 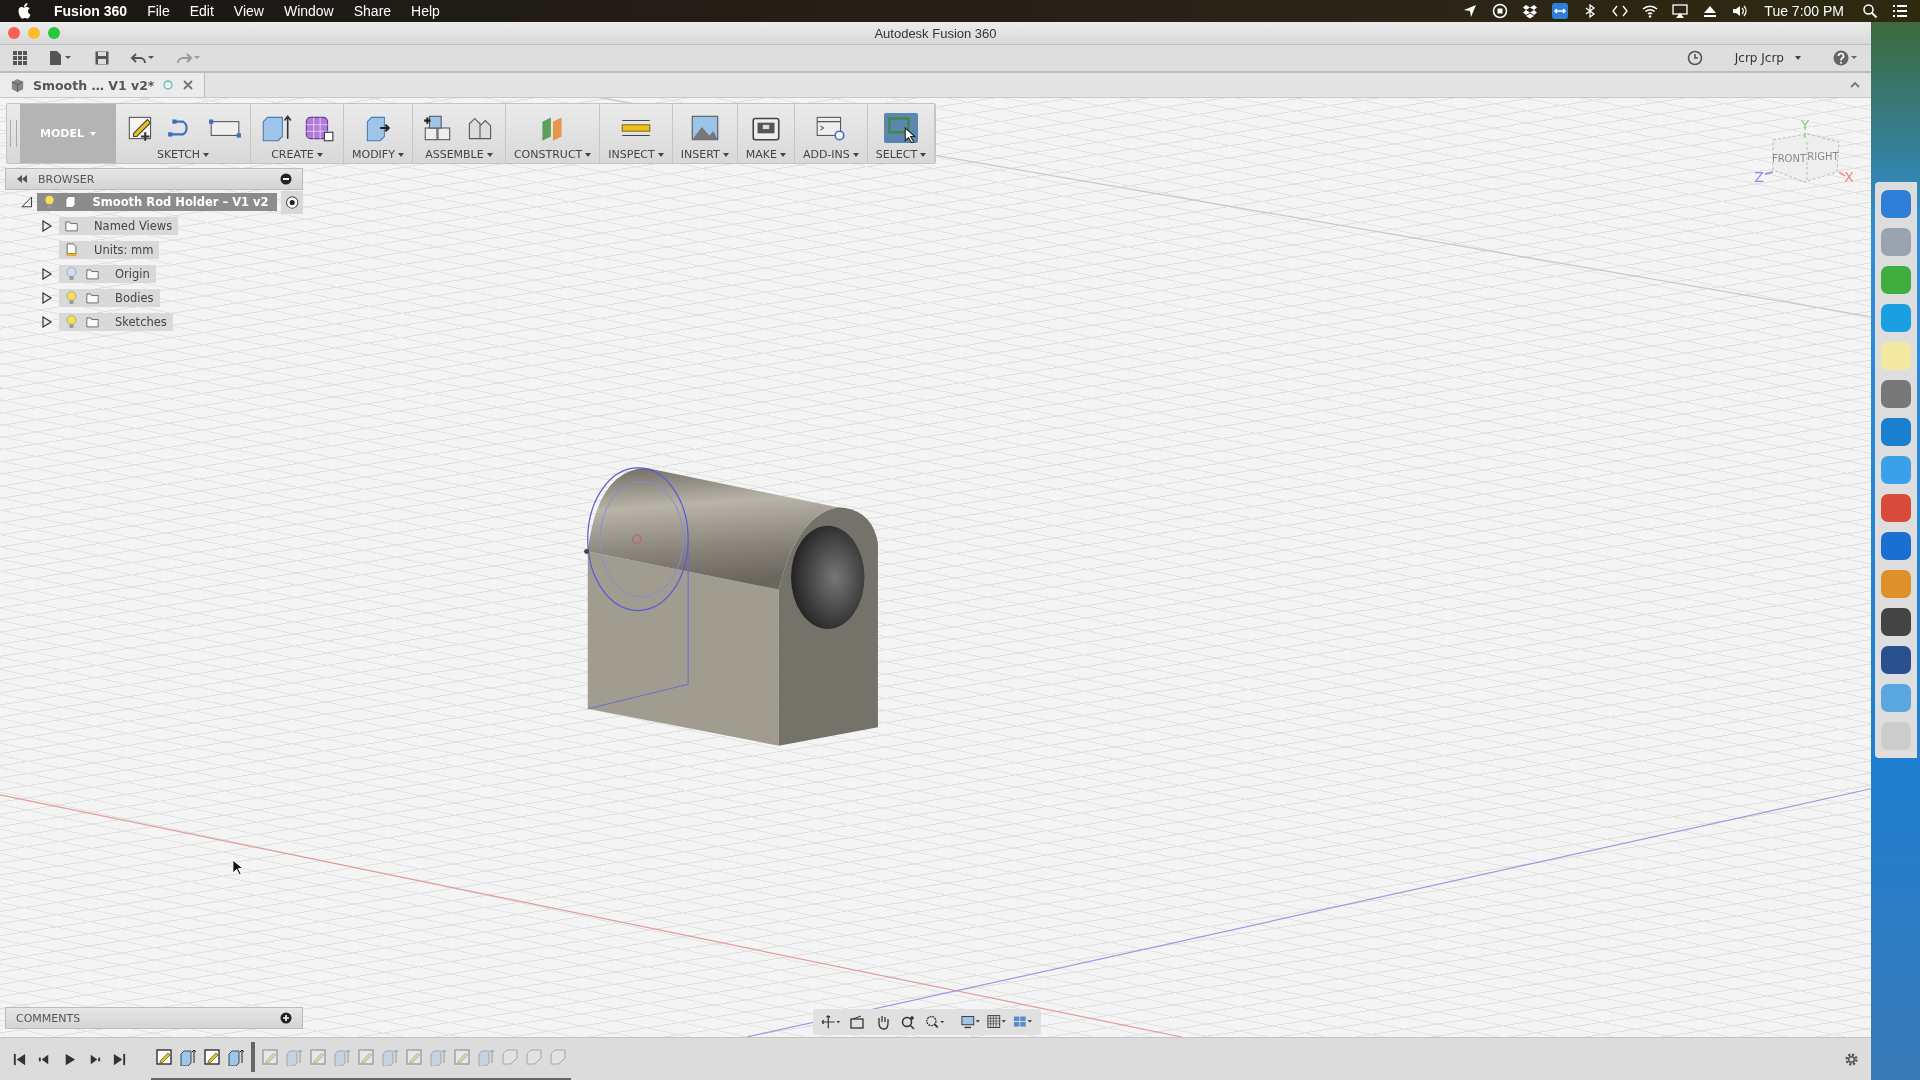 I want to click on model-drawing, so click(x=731, y=606).